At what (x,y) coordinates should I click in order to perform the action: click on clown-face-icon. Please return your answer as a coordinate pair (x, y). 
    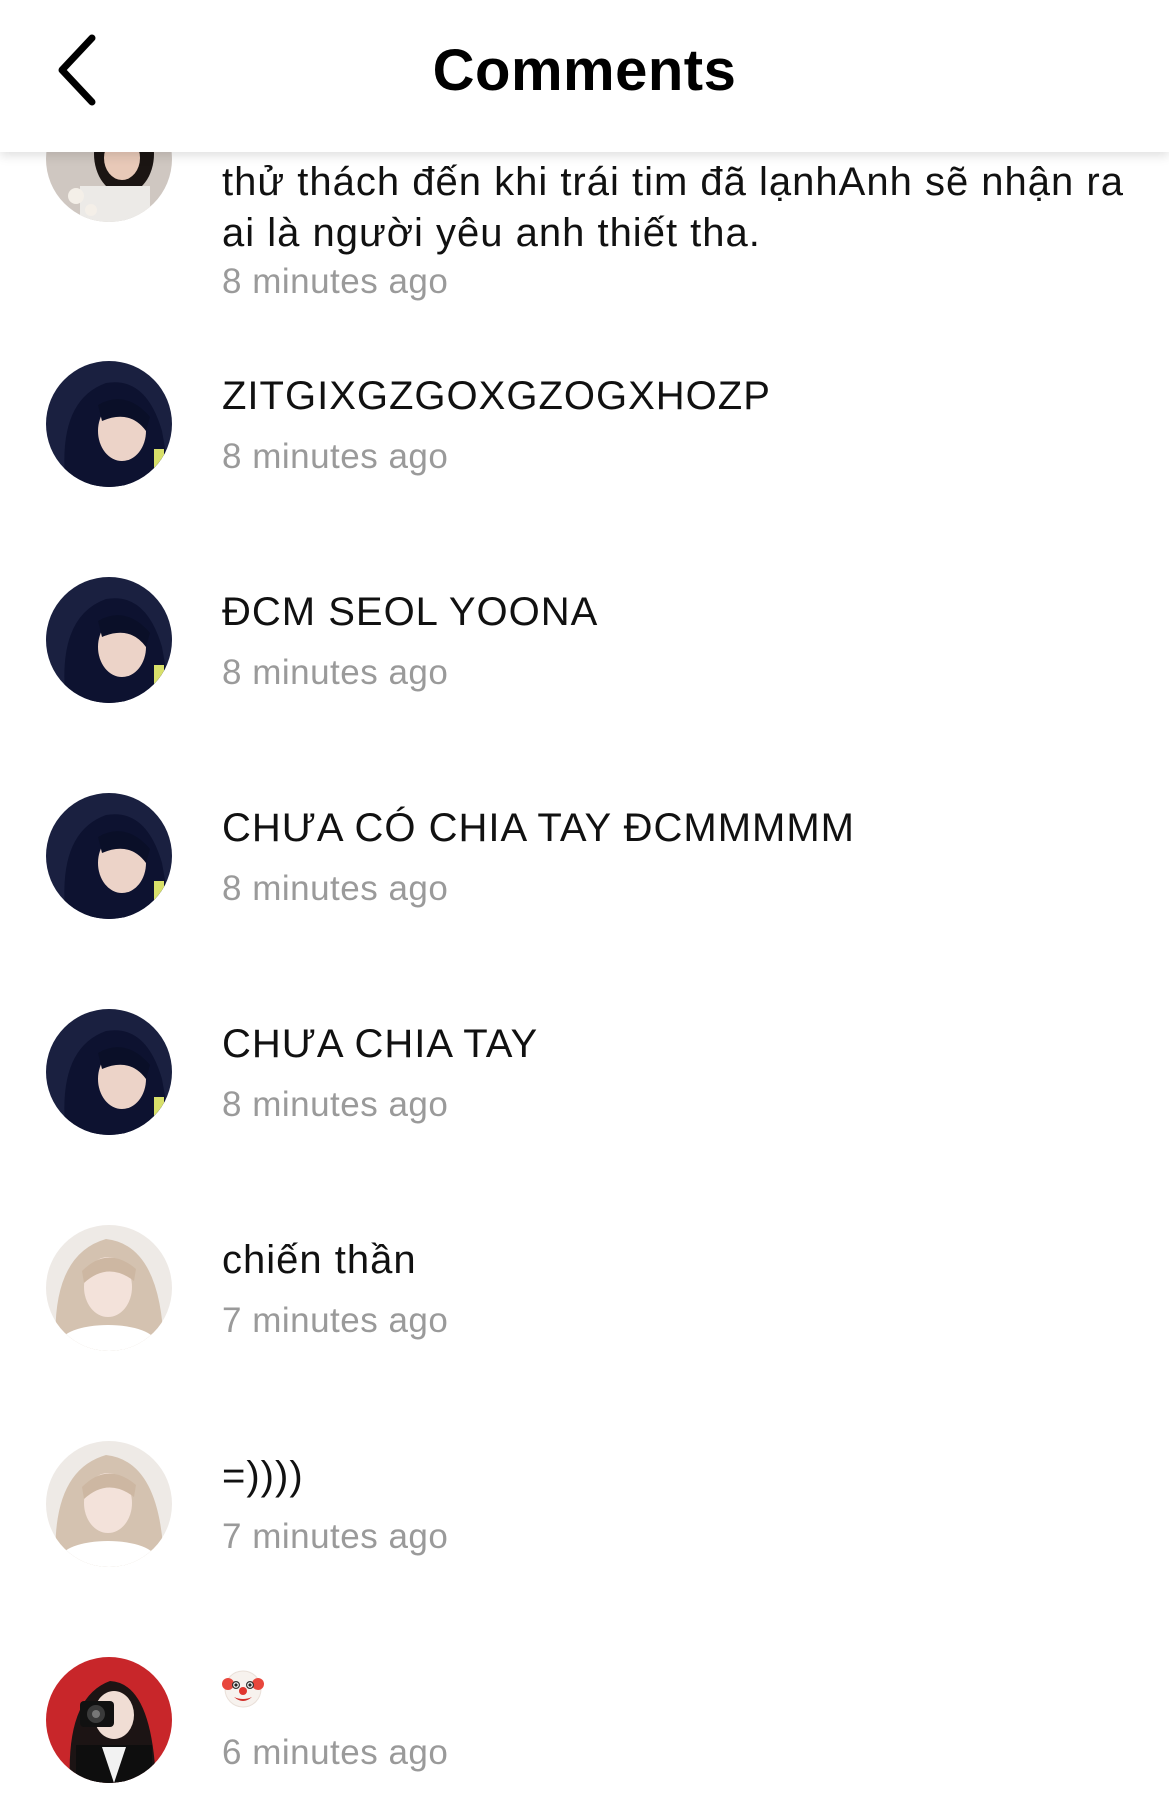
    Looking at the image, I should click on (243, 1689).